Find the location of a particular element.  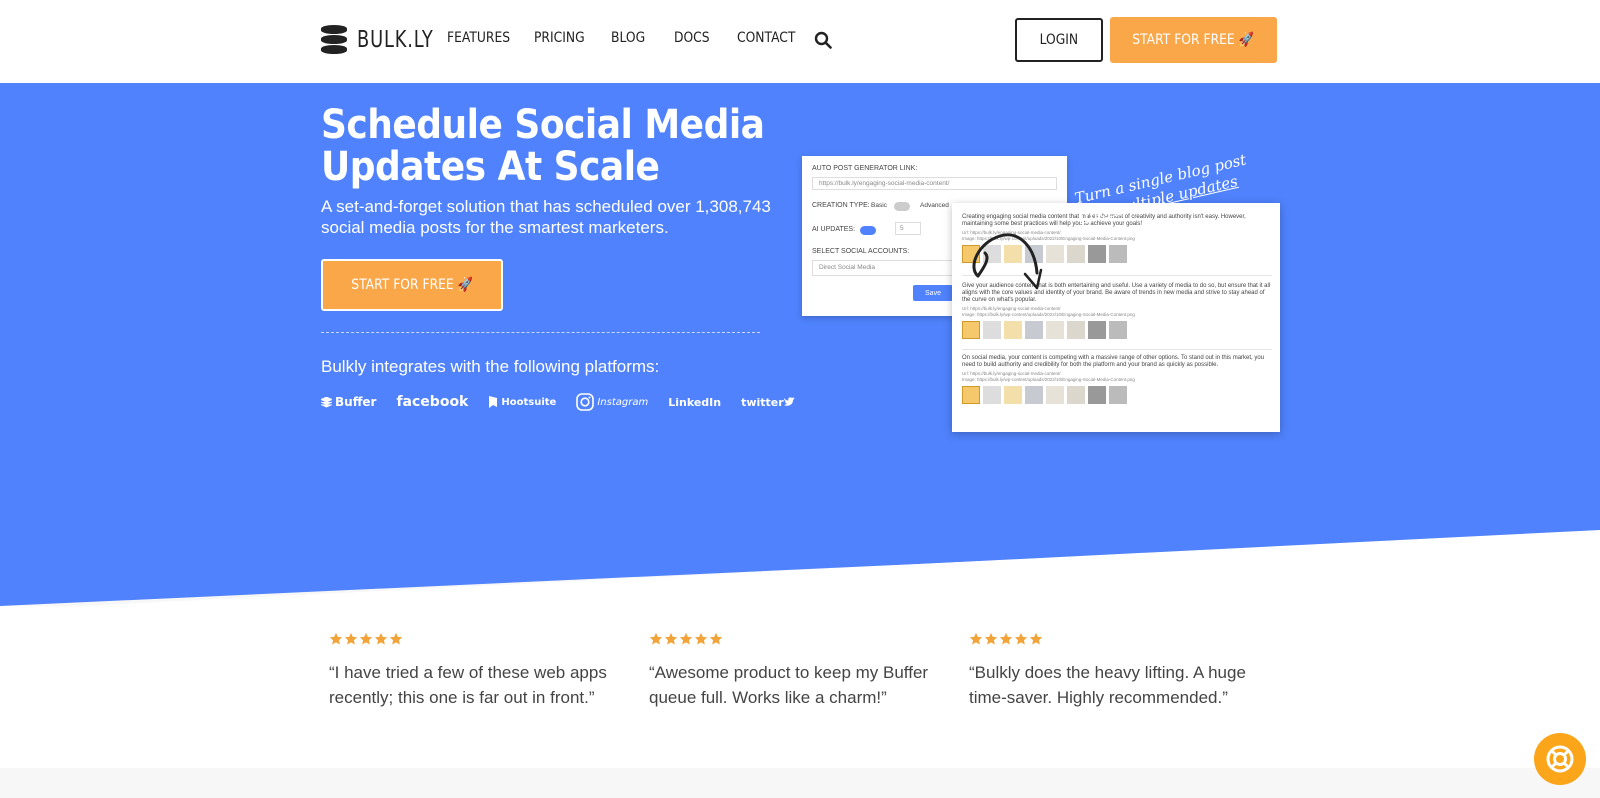

nav-links: FEATURES PRICING BLOG DOCS CONTACT is located at coordinates (634, 38).